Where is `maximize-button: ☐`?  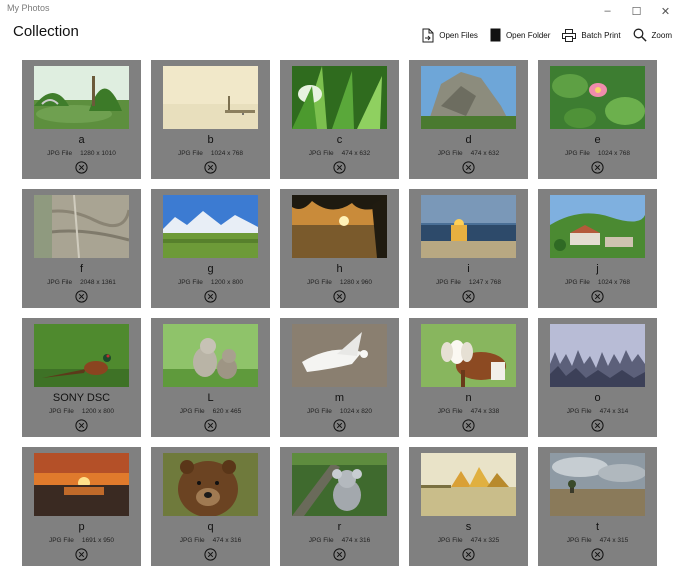
maximize-button: ☐ is located at coordinates (636, 11).